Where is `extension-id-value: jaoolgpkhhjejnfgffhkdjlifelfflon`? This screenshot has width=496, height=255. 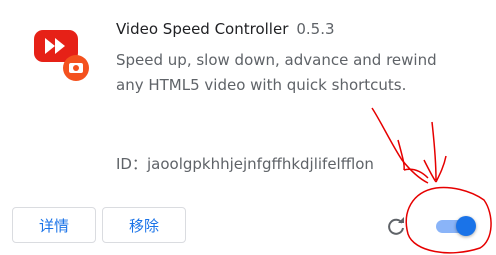 extension-id-value: jaoolgpkhhjejnfgffhkdjlifelfflon is located at coordinates (260, 164).